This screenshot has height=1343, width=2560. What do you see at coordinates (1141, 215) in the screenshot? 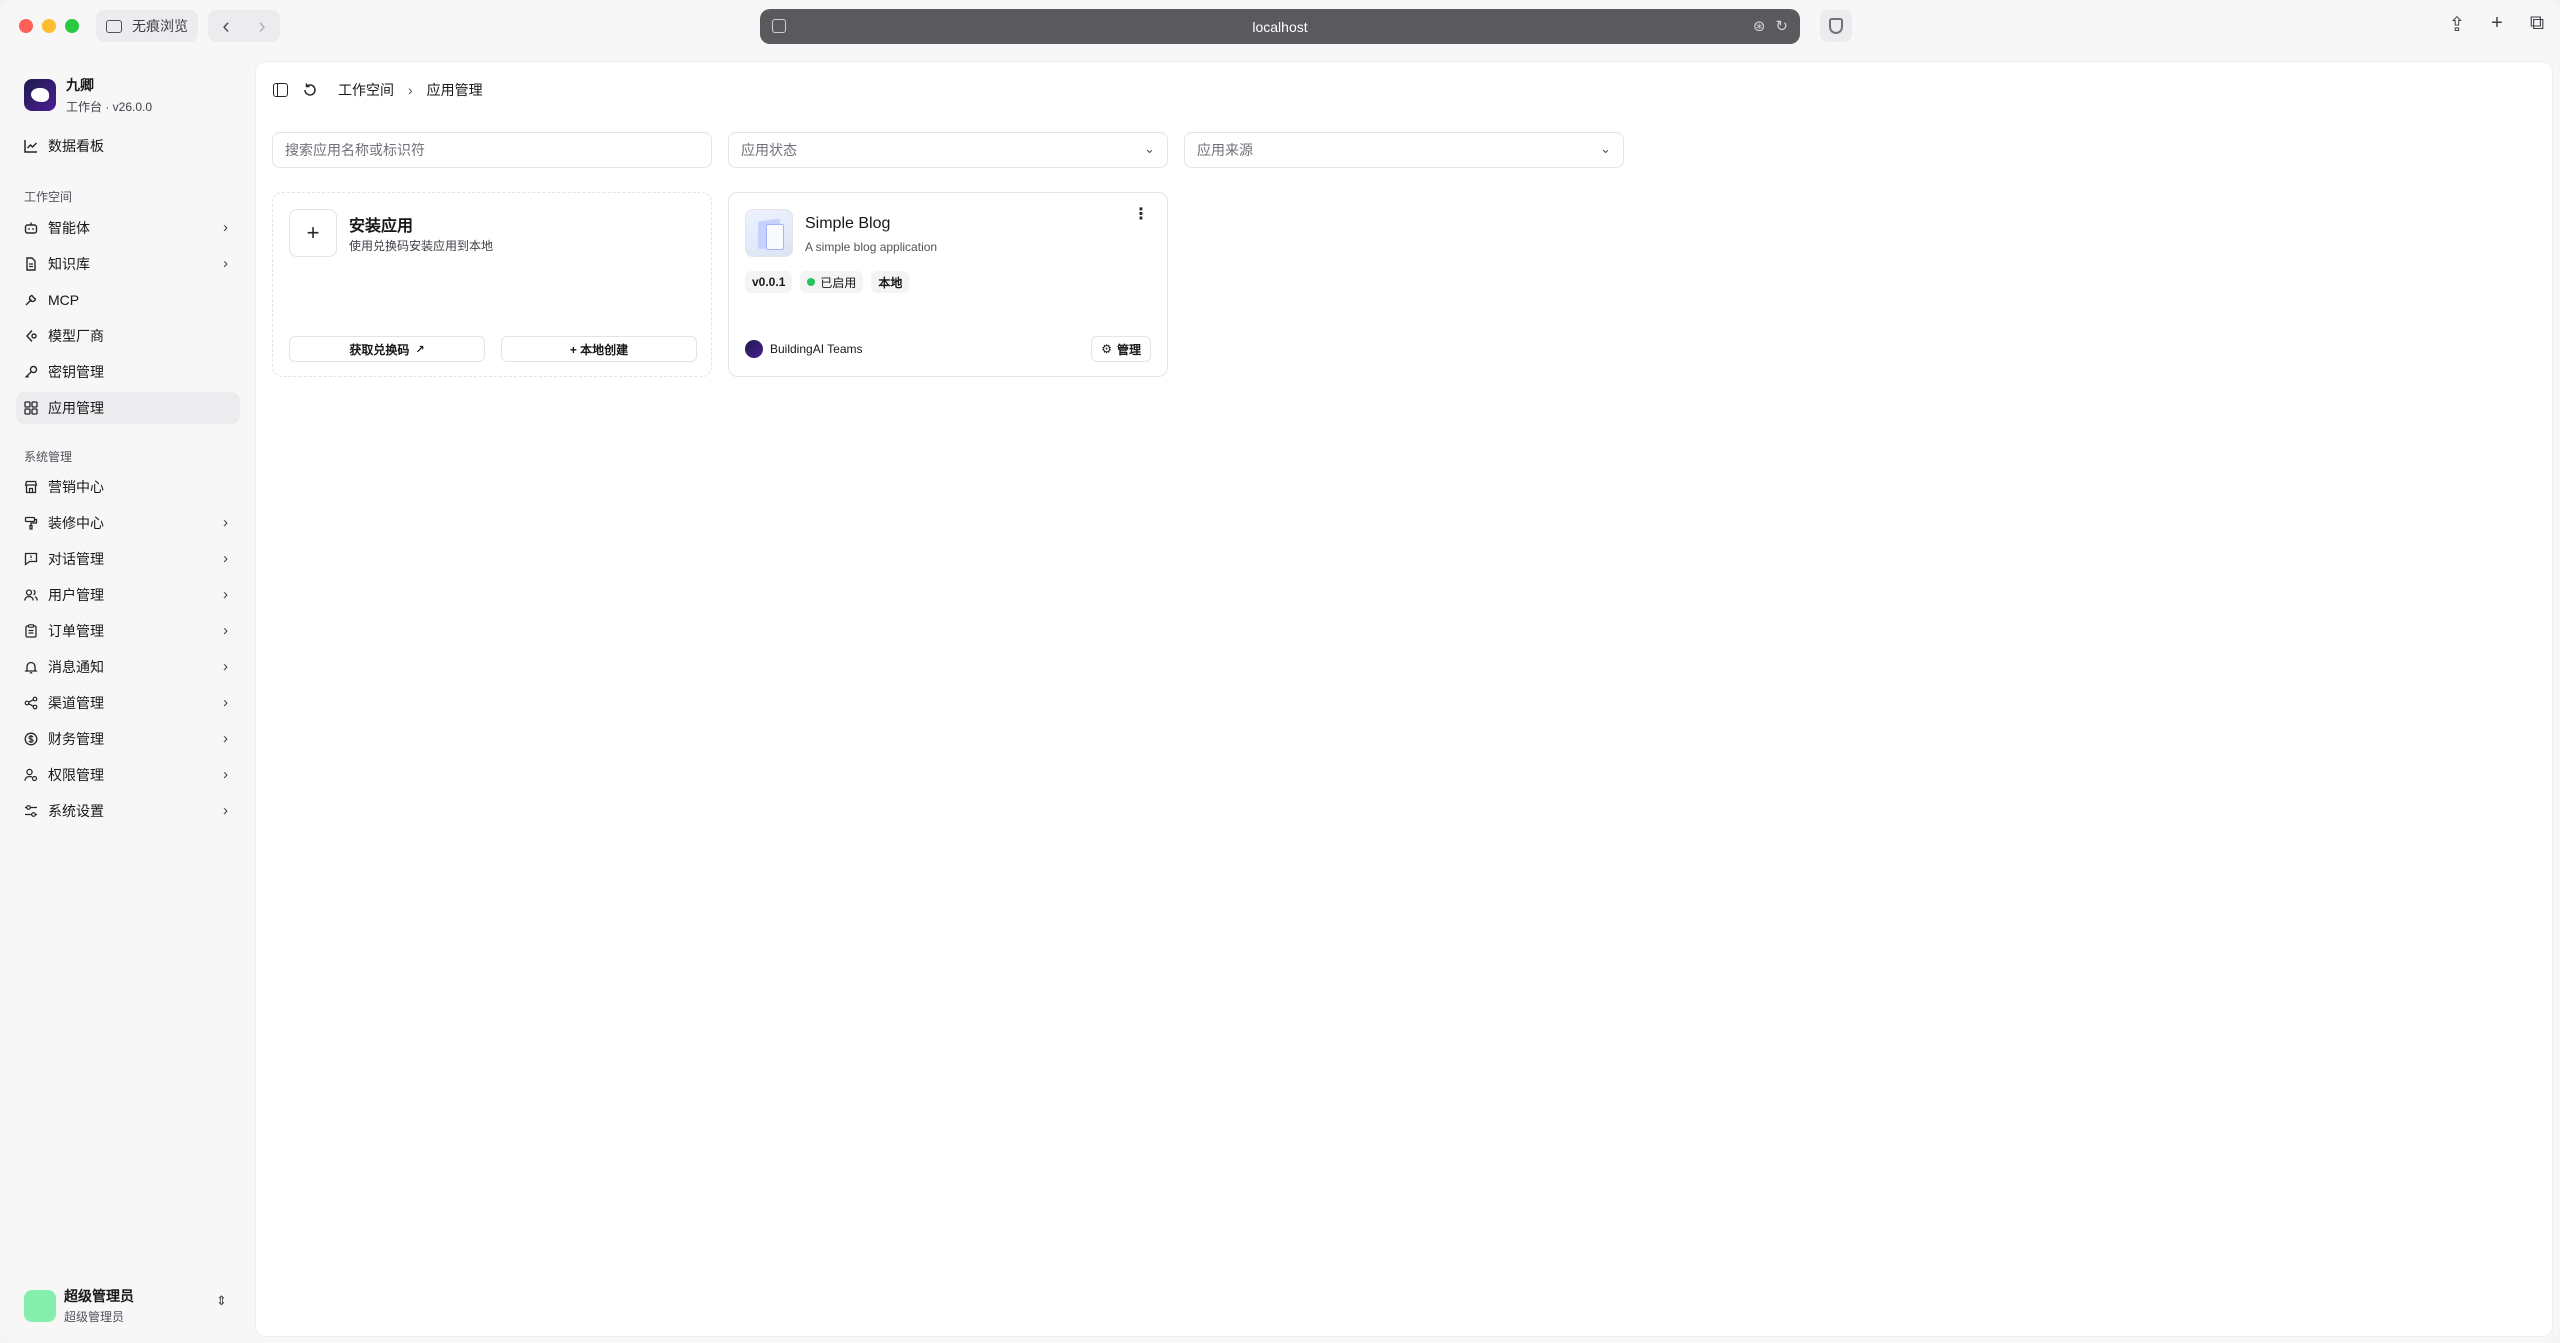
I see `more-vertical-icon: ⋮` at bounding box center [1141, 215].